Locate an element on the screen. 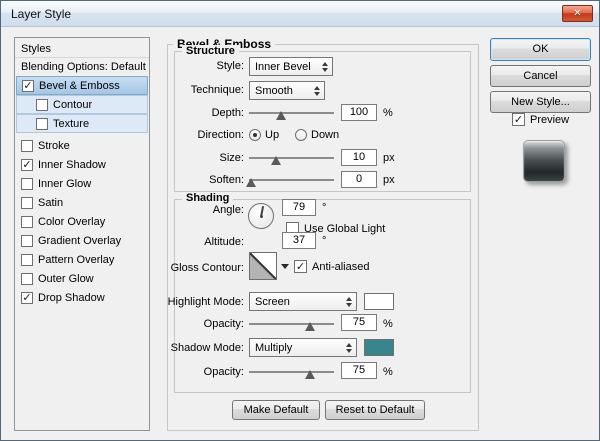 The image size is (600, 441). depth-slider is located at coordinates (291, 115).